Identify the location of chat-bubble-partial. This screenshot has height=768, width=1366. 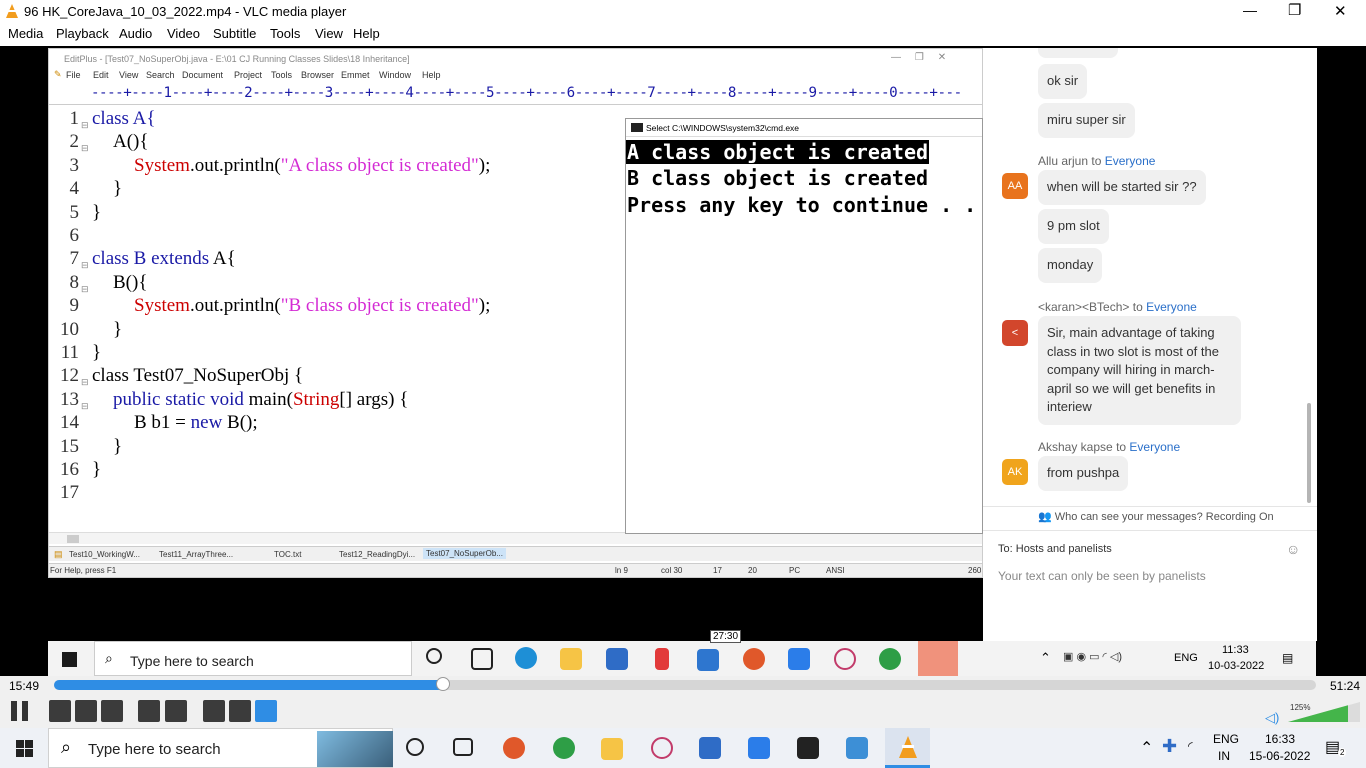
(1078, 53).